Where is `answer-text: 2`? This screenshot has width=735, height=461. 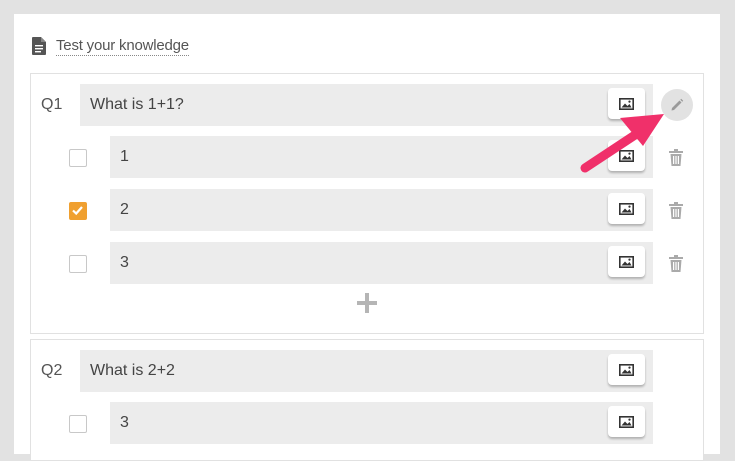
answer-text: 2 is located at coordinates (124, 209).